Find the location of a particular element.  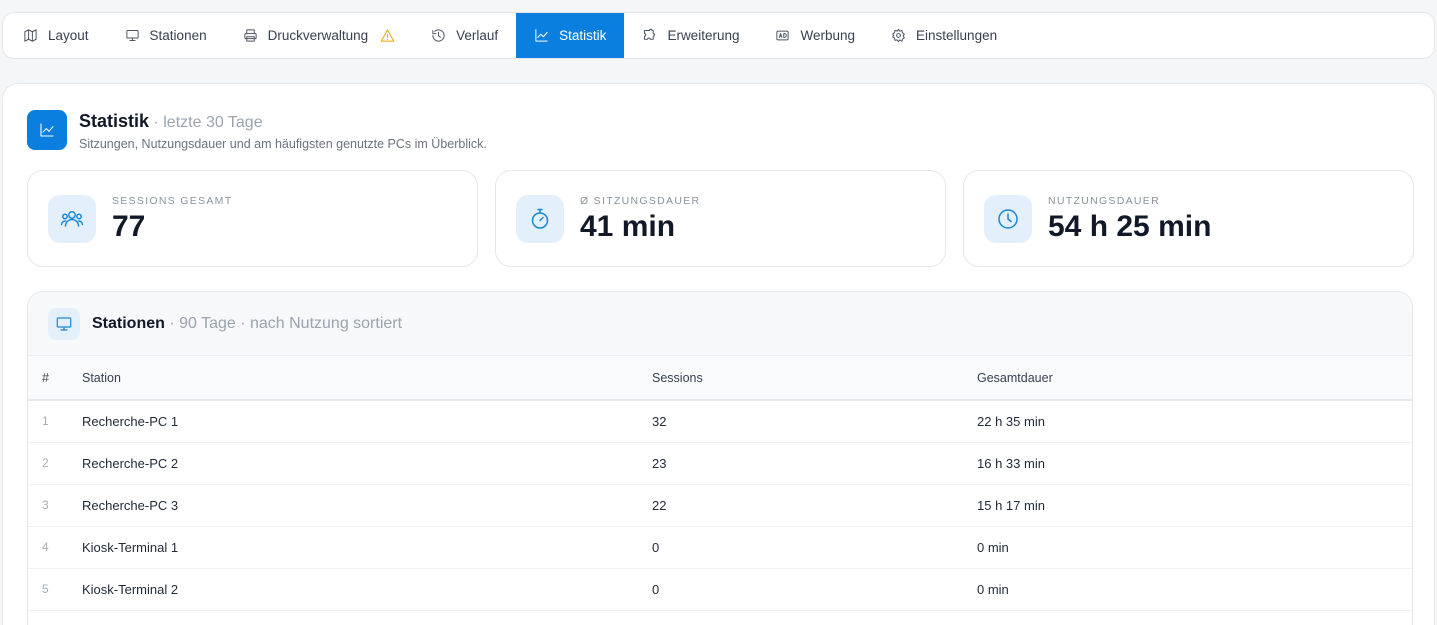

cell-station: Kiosk-Terminal 1 is located at coordinates (130, 547).